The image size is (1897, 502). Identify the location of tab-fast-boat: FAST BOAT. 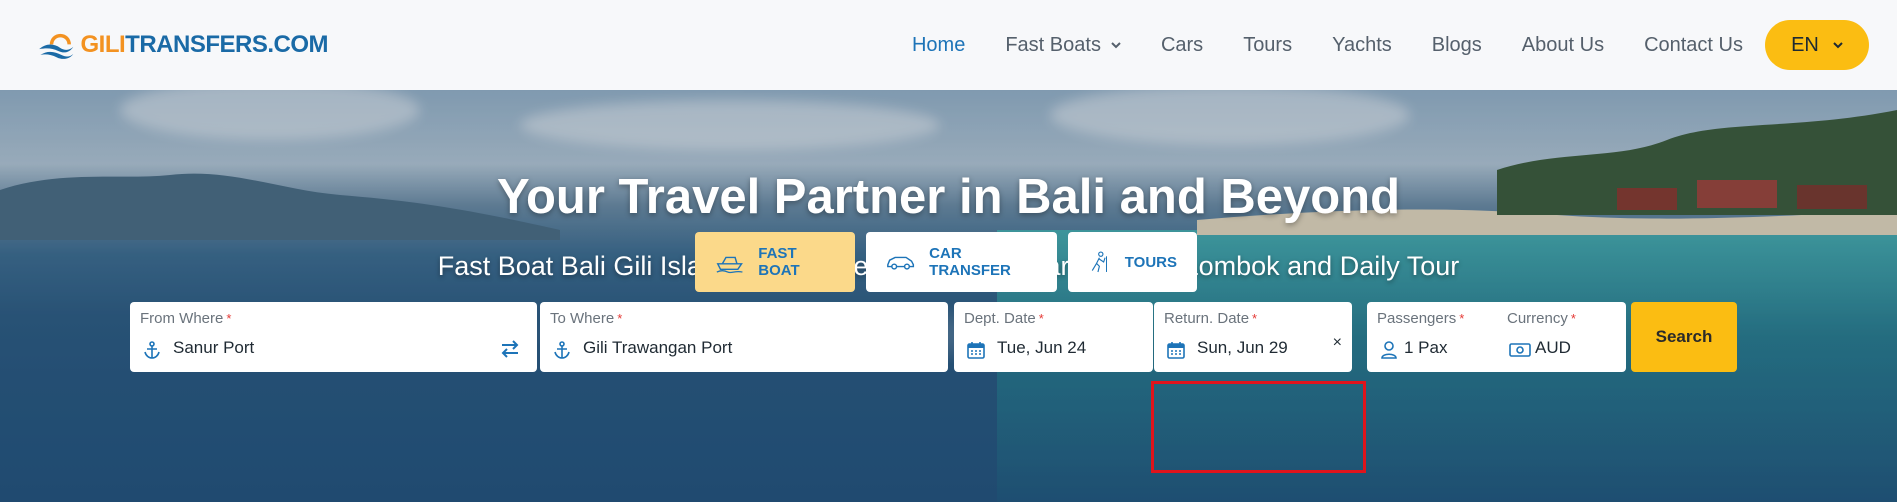
(775, 262).